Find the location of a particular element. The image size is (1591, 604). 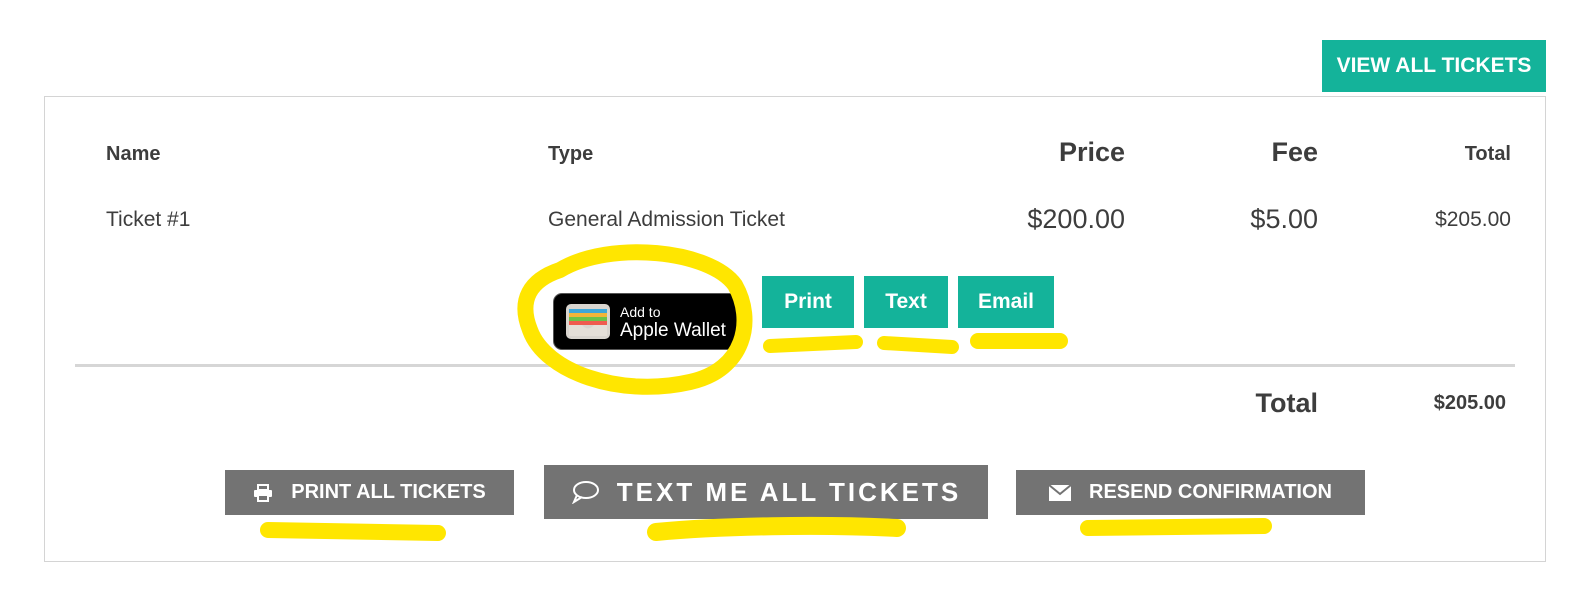

summary-total-value: $205.00 is located at coordinates (1469, 403).